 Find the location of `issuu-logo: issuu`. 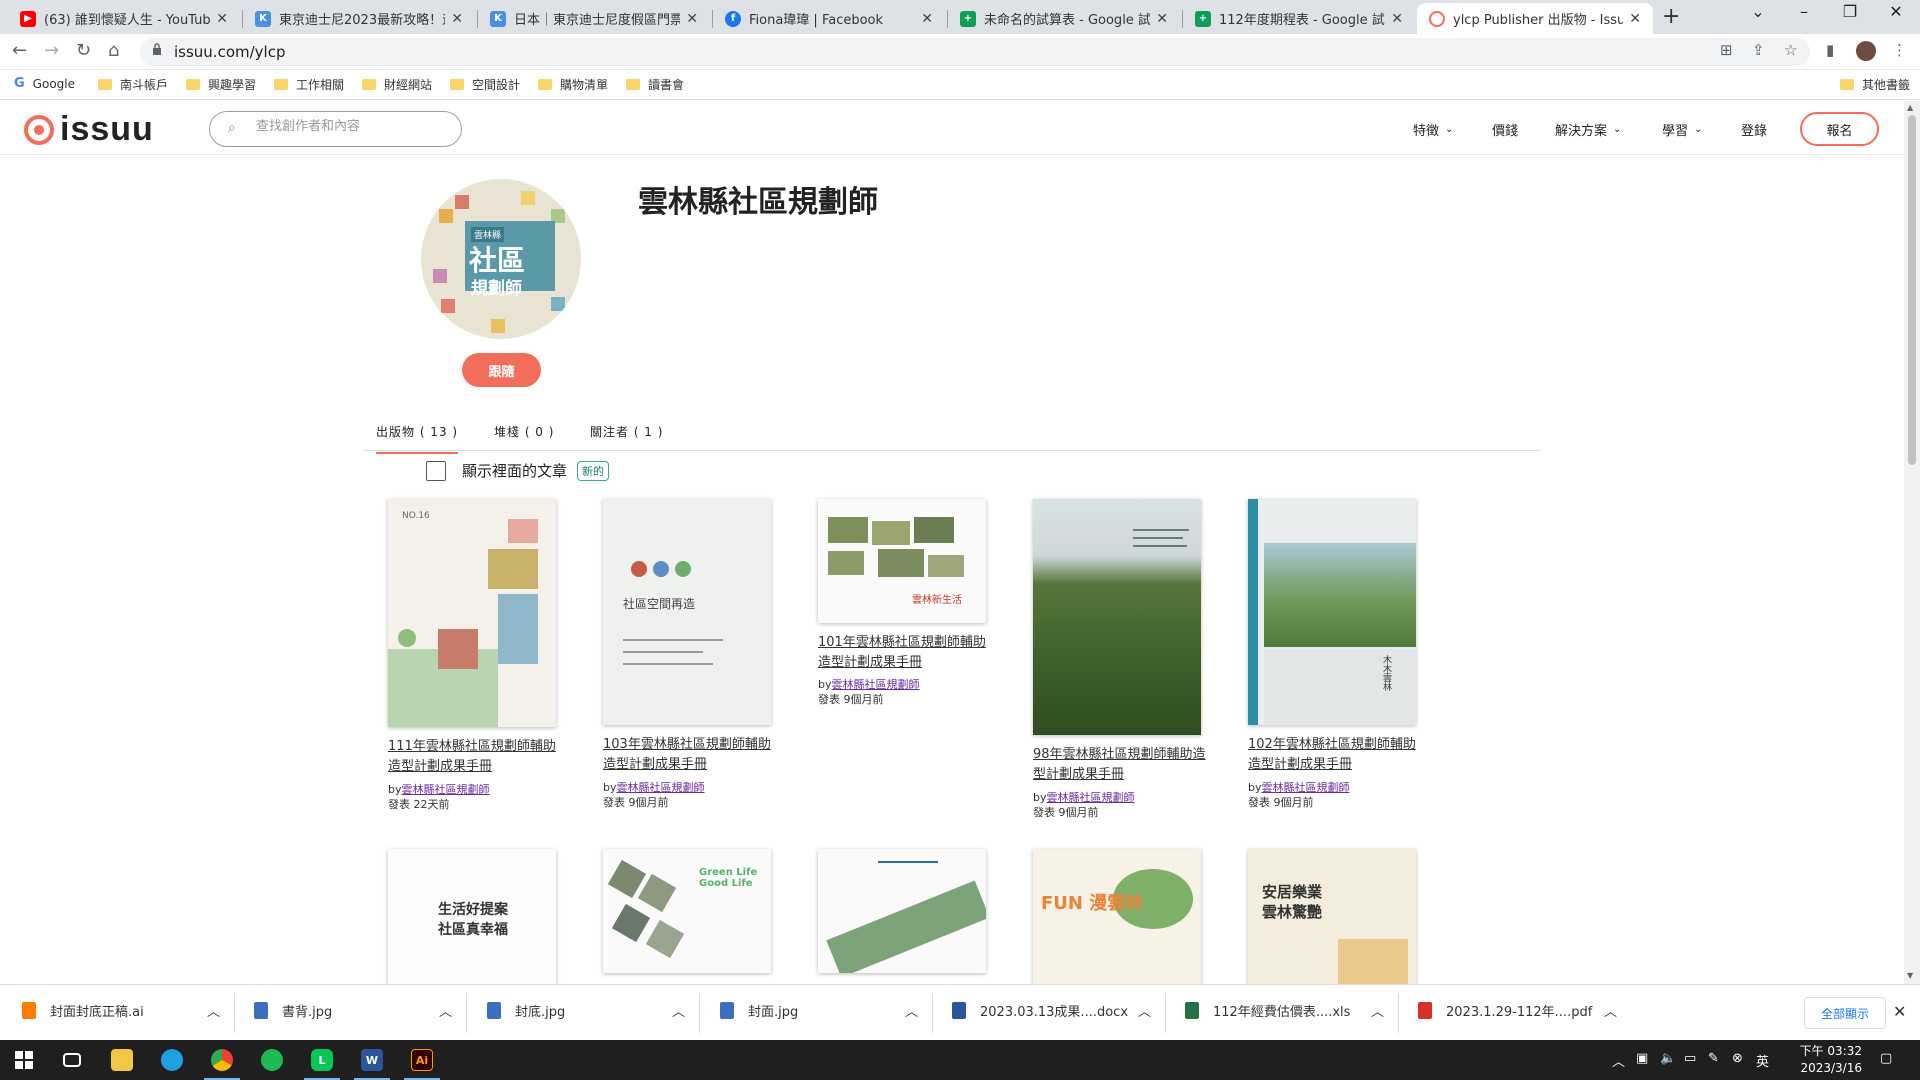

issuu-logo: issuu is located at coordinates (89, 129).